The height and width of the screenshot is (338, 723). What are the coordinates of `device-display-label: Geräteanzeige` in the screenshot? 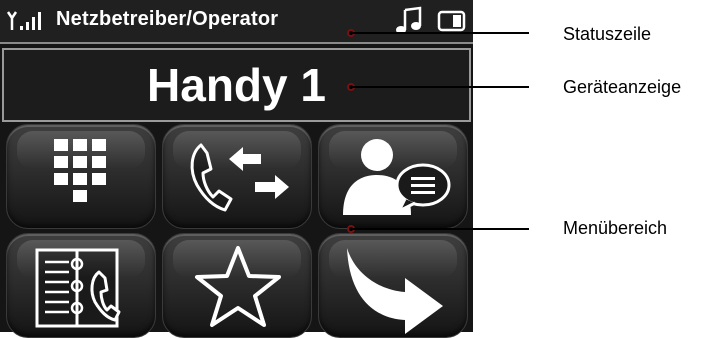 It's located at (622, 87).